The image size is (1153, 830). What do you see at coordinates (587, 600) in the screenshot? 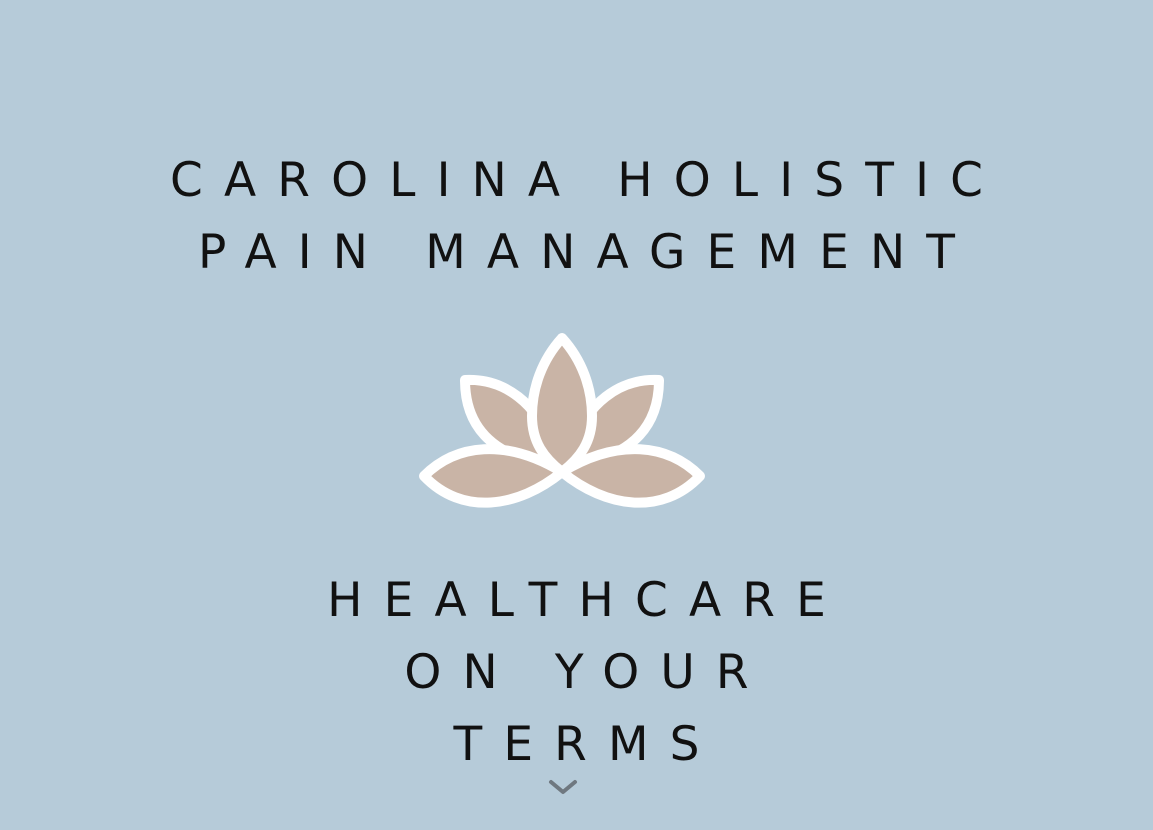
I see `tagline-line-1: HEALTHCARE` at bounding box center [587, 600].